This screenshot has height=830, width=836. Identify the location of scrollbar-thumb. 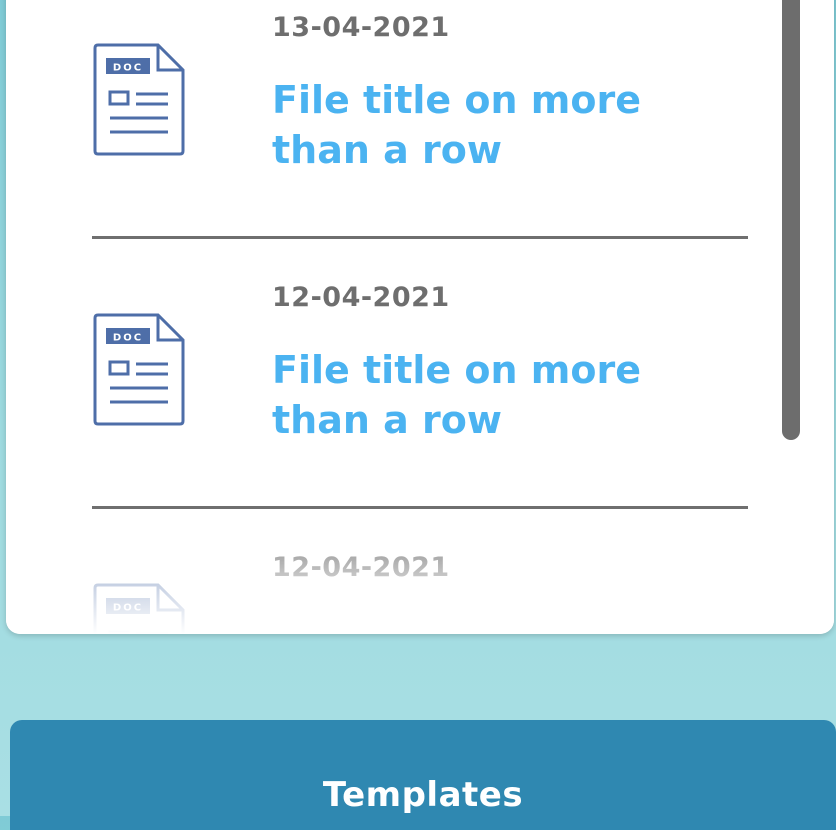
(791, 220).